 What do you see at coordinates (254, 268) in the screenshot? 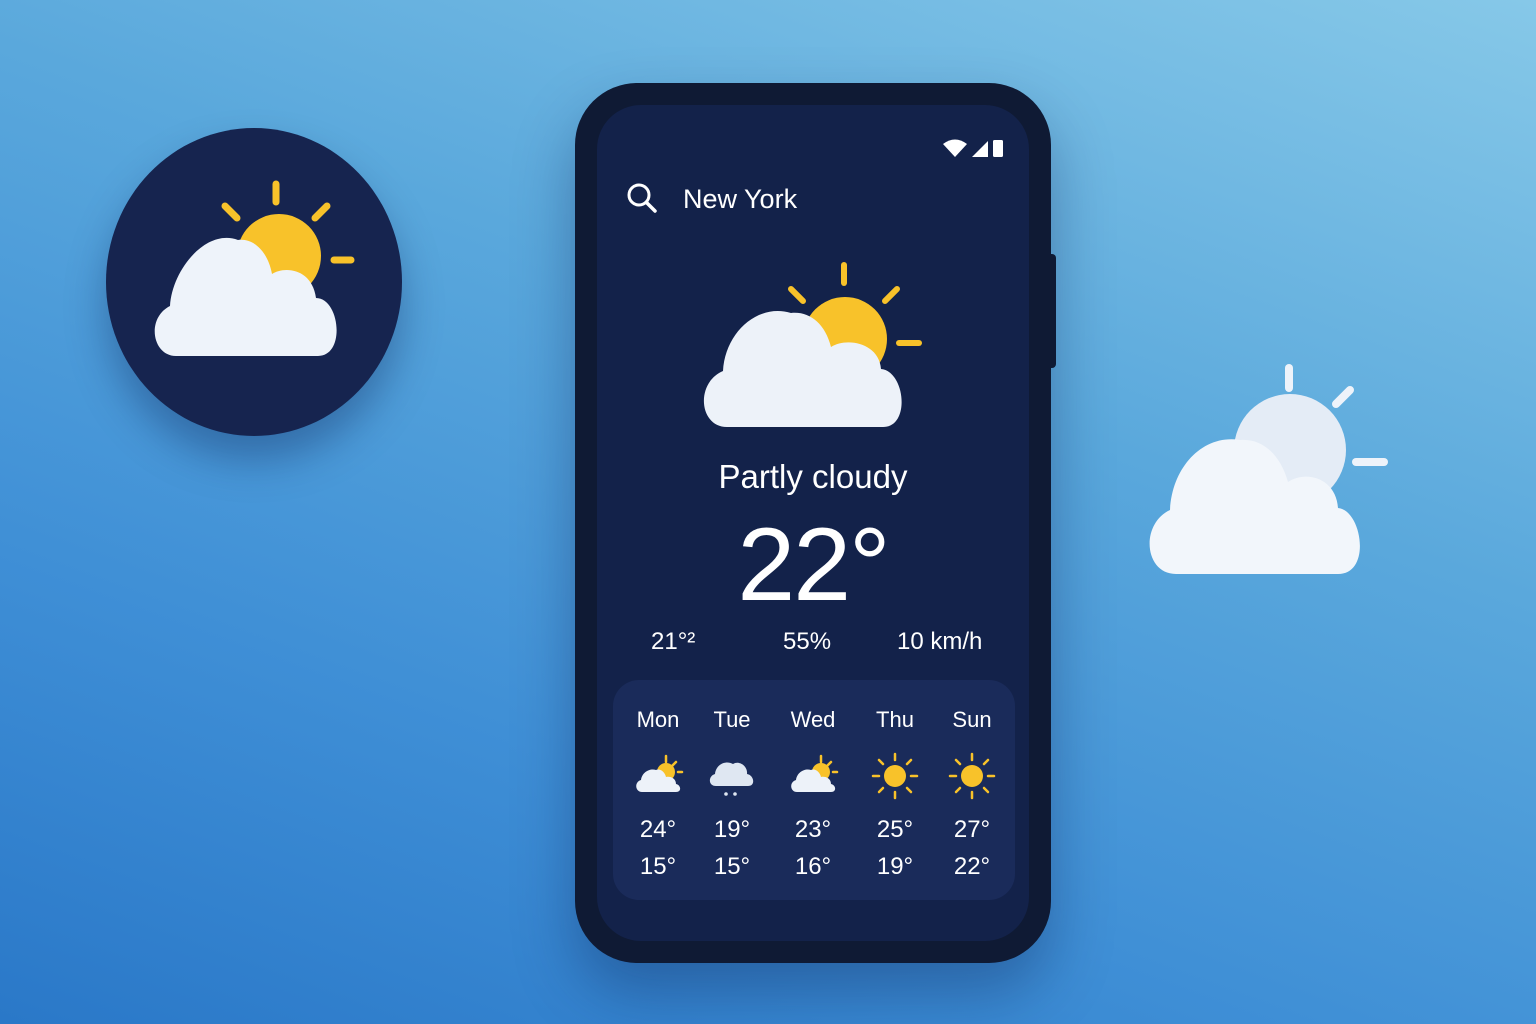
I see `app-icon-partly-cloudy` at bounding box center [254, 268].